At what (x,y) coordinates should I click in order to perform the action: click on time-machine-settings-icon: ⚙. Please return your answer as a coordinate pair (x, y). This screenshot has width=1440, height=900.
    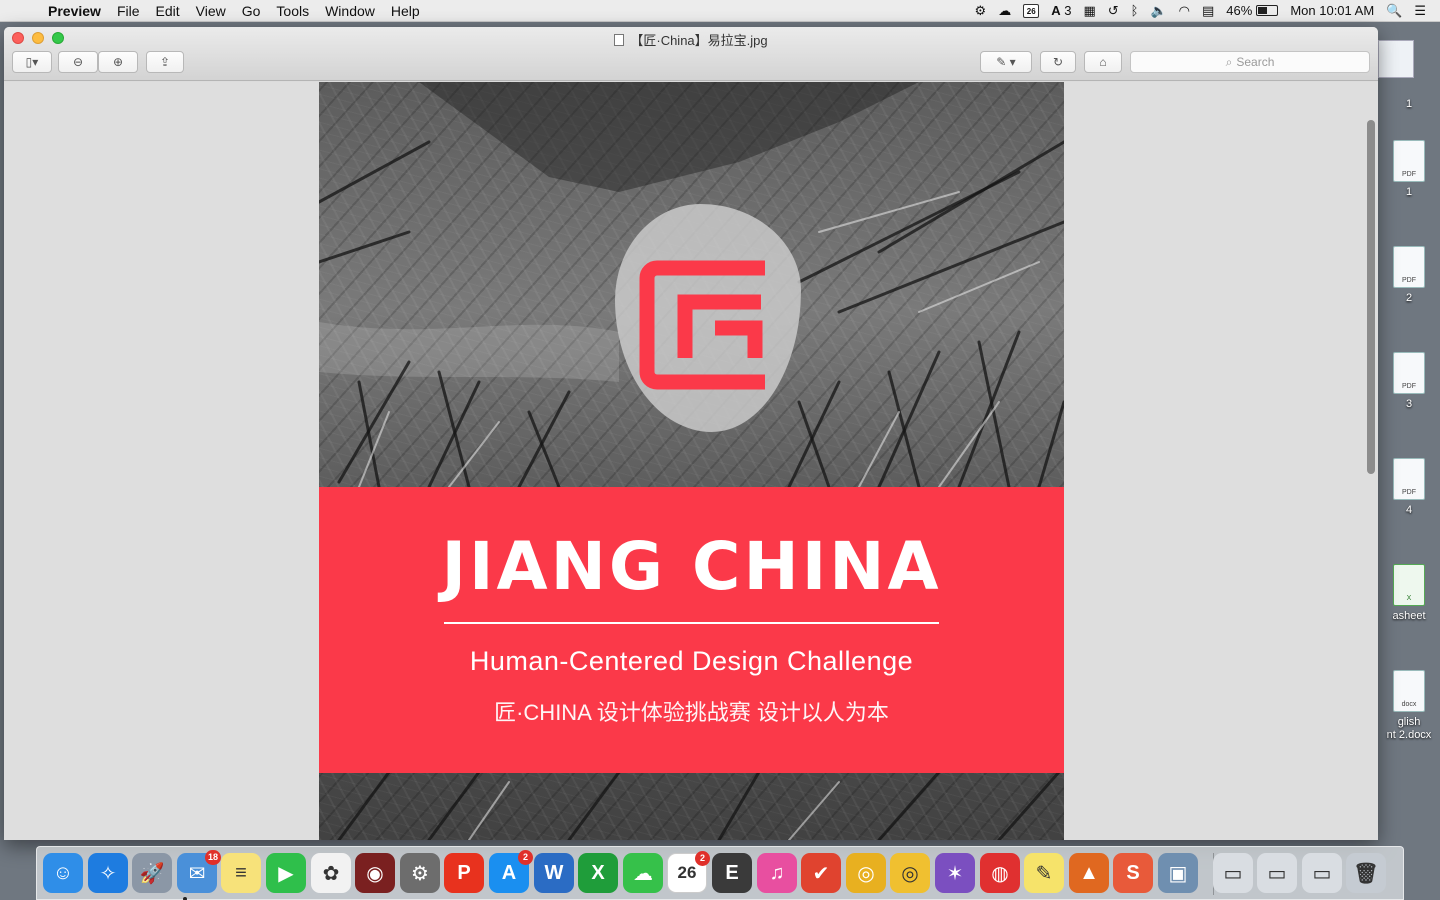
    Looking at the image, I should click on (981, 11).